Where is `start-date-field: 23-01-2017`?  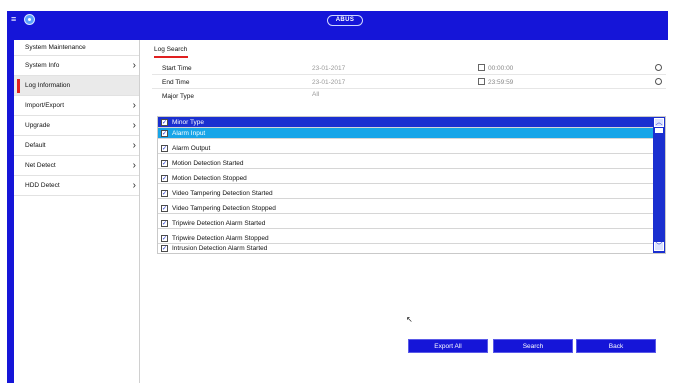
start-date-field: 23-01-2017 is located at coordinates (328, 68).